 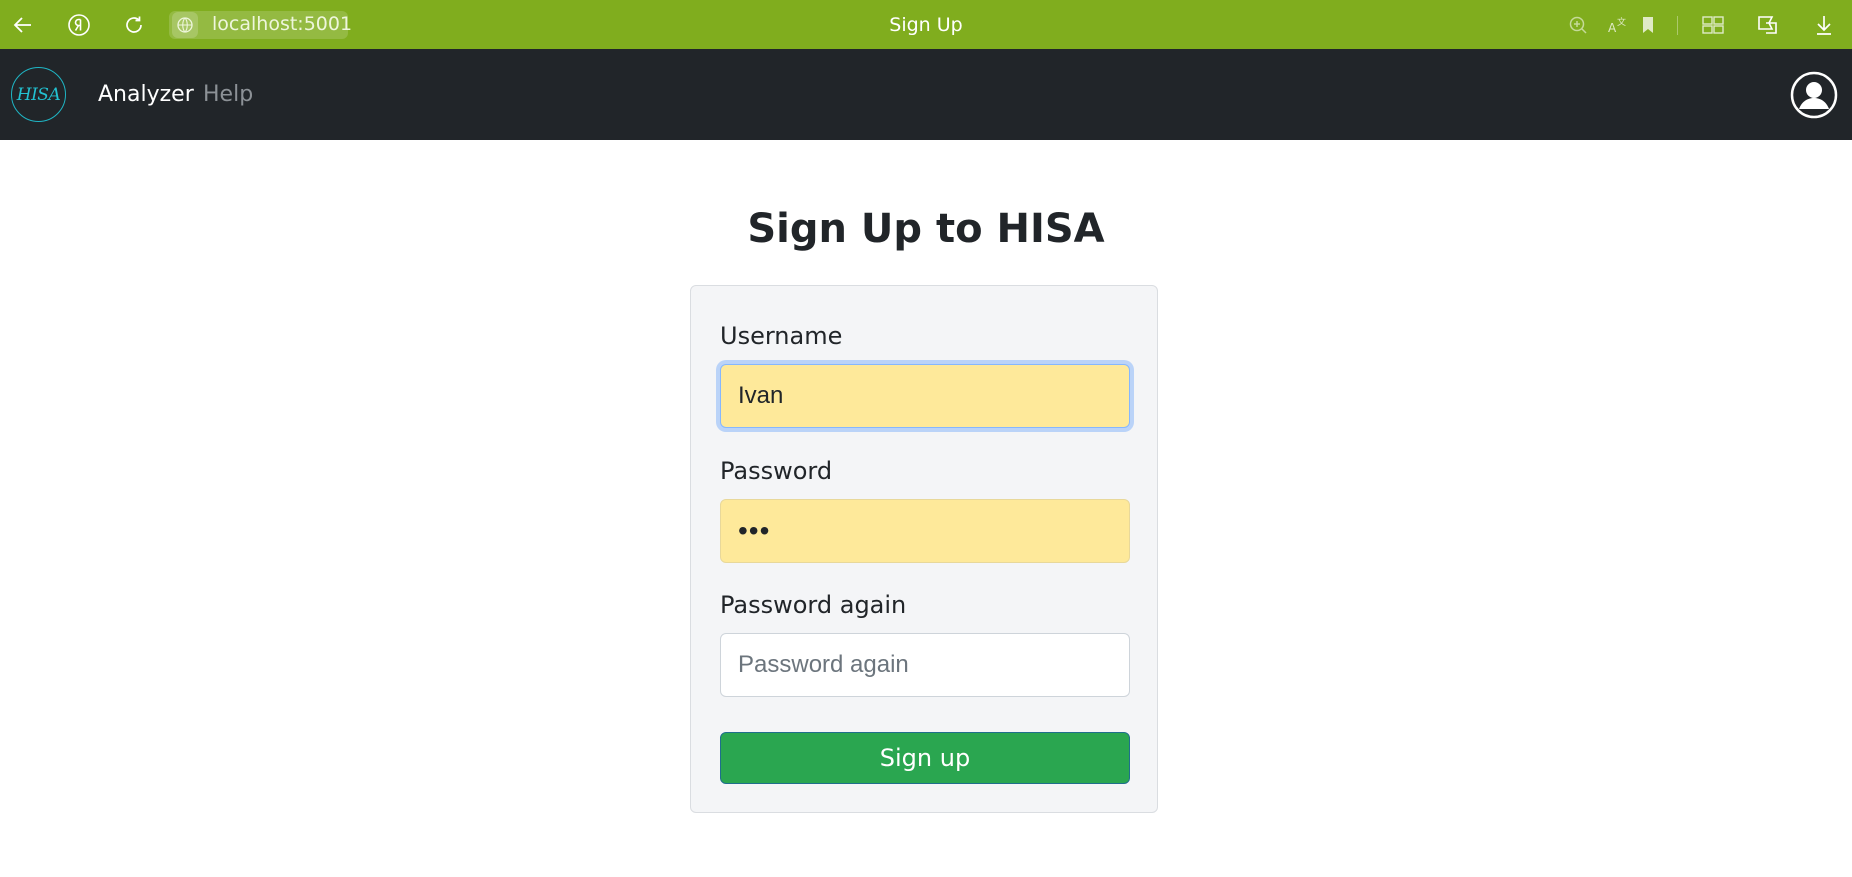 I want to click on signup-button: Sign up, so click(x=925, y=758).